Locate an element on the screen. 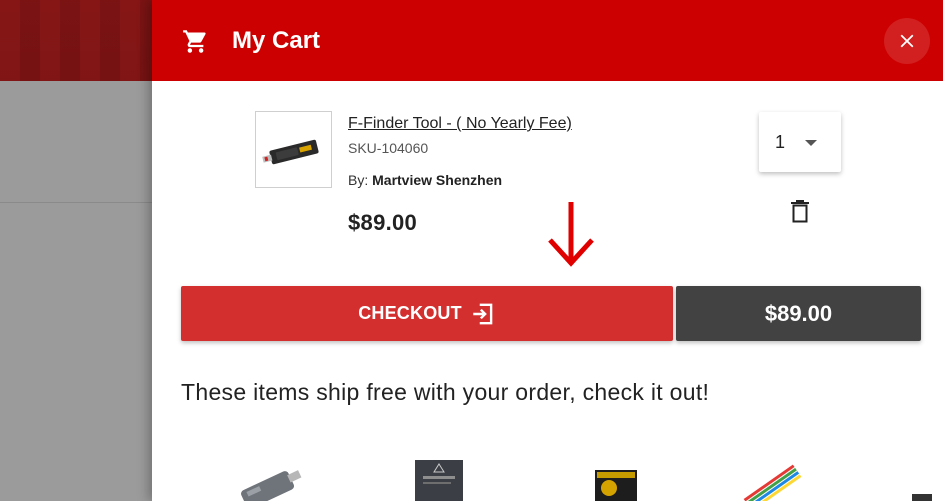 The height and width of the screenshot is (501, 943). seller-name: Martview Shenzhen is located at coordinates (437, 180).